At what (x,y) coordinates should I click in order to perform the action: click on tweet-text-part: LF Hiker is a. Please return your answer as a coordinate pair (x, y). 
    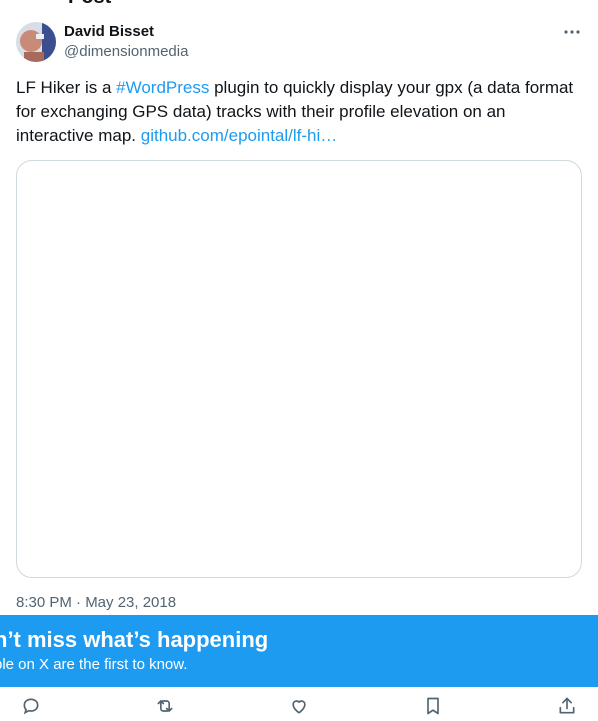
    Looking at the image, I should click on (66, 87).